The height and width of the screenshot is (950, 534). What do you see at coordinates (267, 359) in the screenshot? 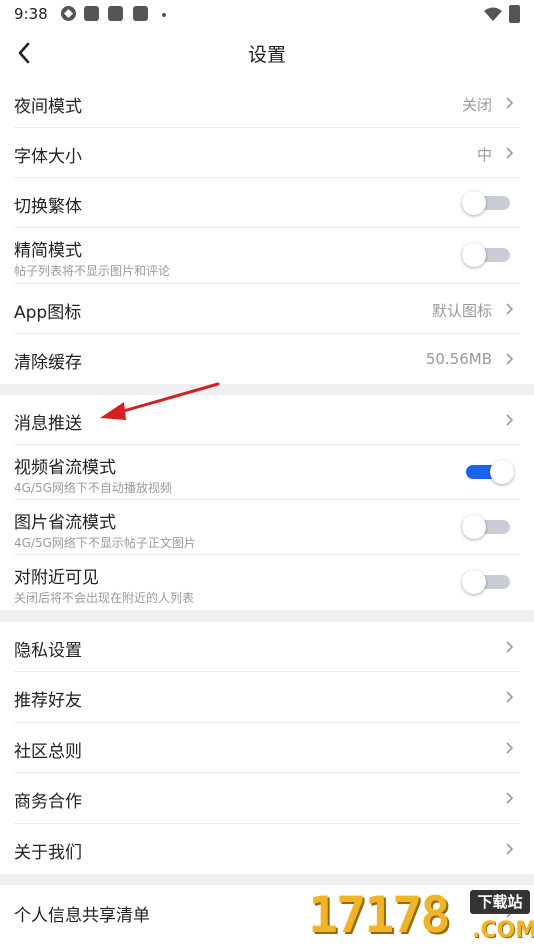
I see `setting-row-clear-cache: 清除缓存 50.56MB` at bounding box center [267, 359].